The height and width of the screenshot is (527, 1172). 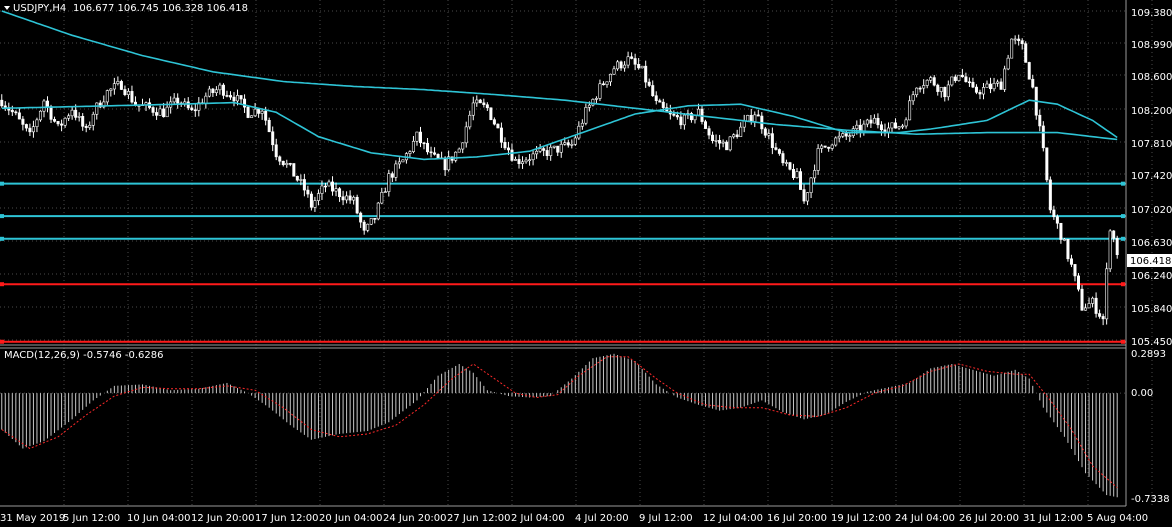 What do you see at coordinates (1151, 276) in the screenshot?
I see `price-label: 106.240` at bounding box center [1151, 276].